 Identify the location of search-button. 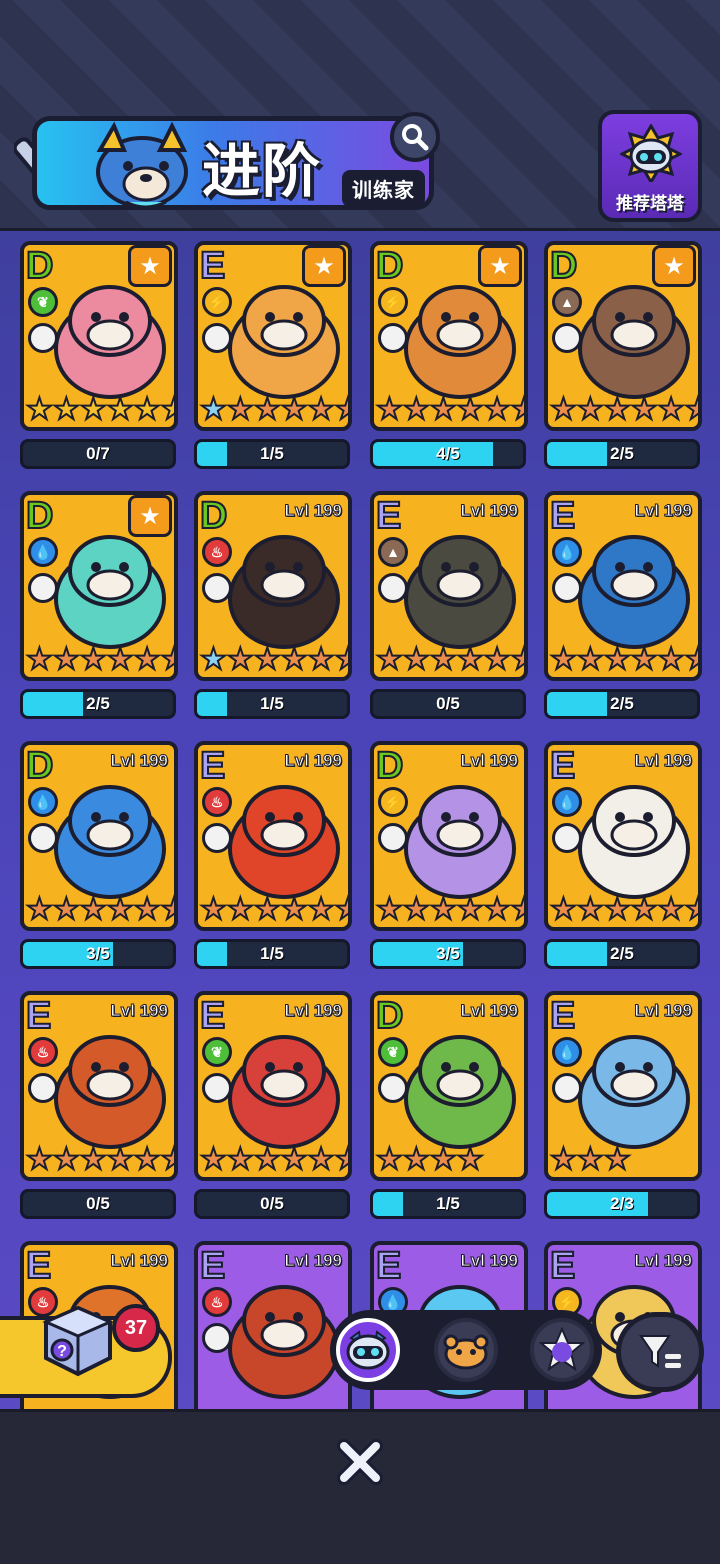
(415, 137).